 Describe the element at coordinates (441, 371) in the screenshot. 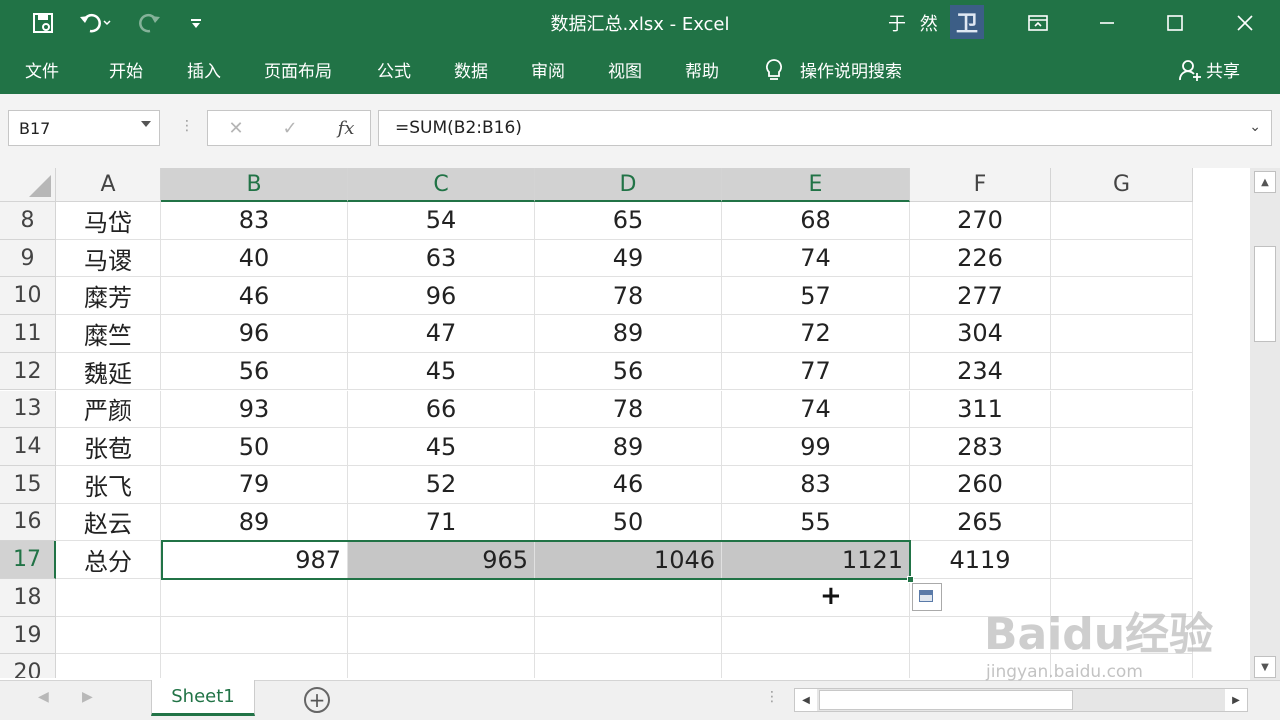

I see `cell-c: 45` at that location.